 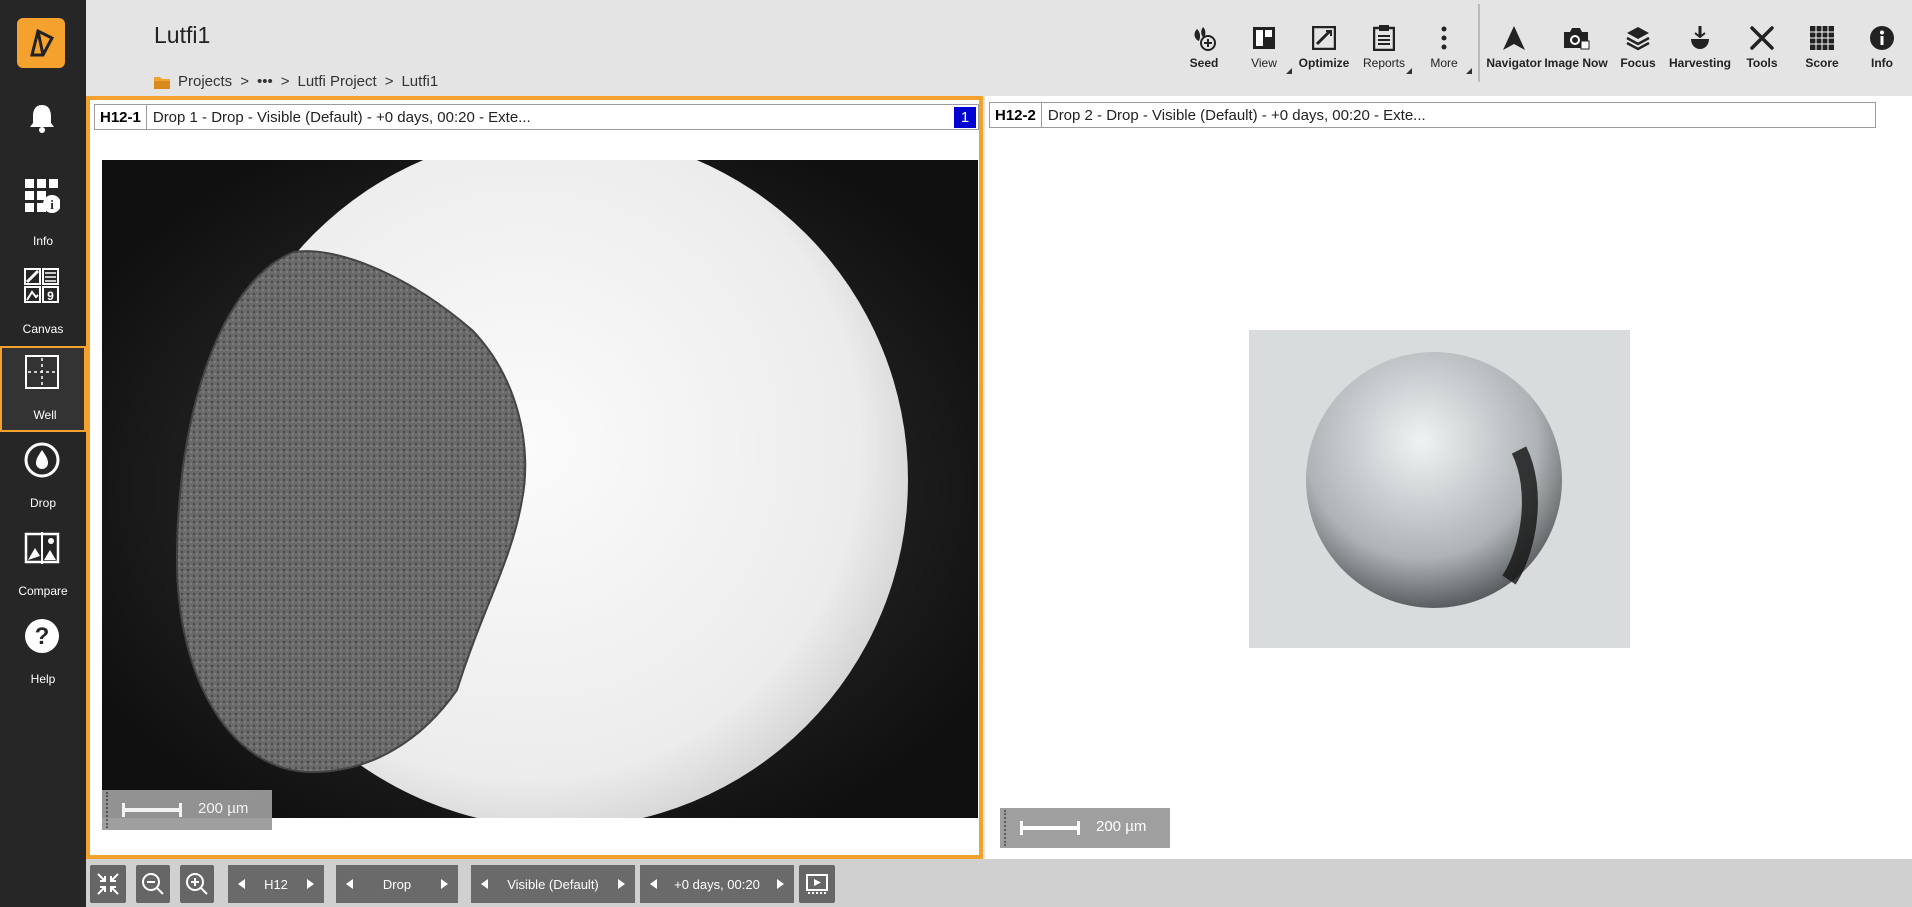 I want to click on sidebar-item-compare: Compare, so click(x=43, y=567).